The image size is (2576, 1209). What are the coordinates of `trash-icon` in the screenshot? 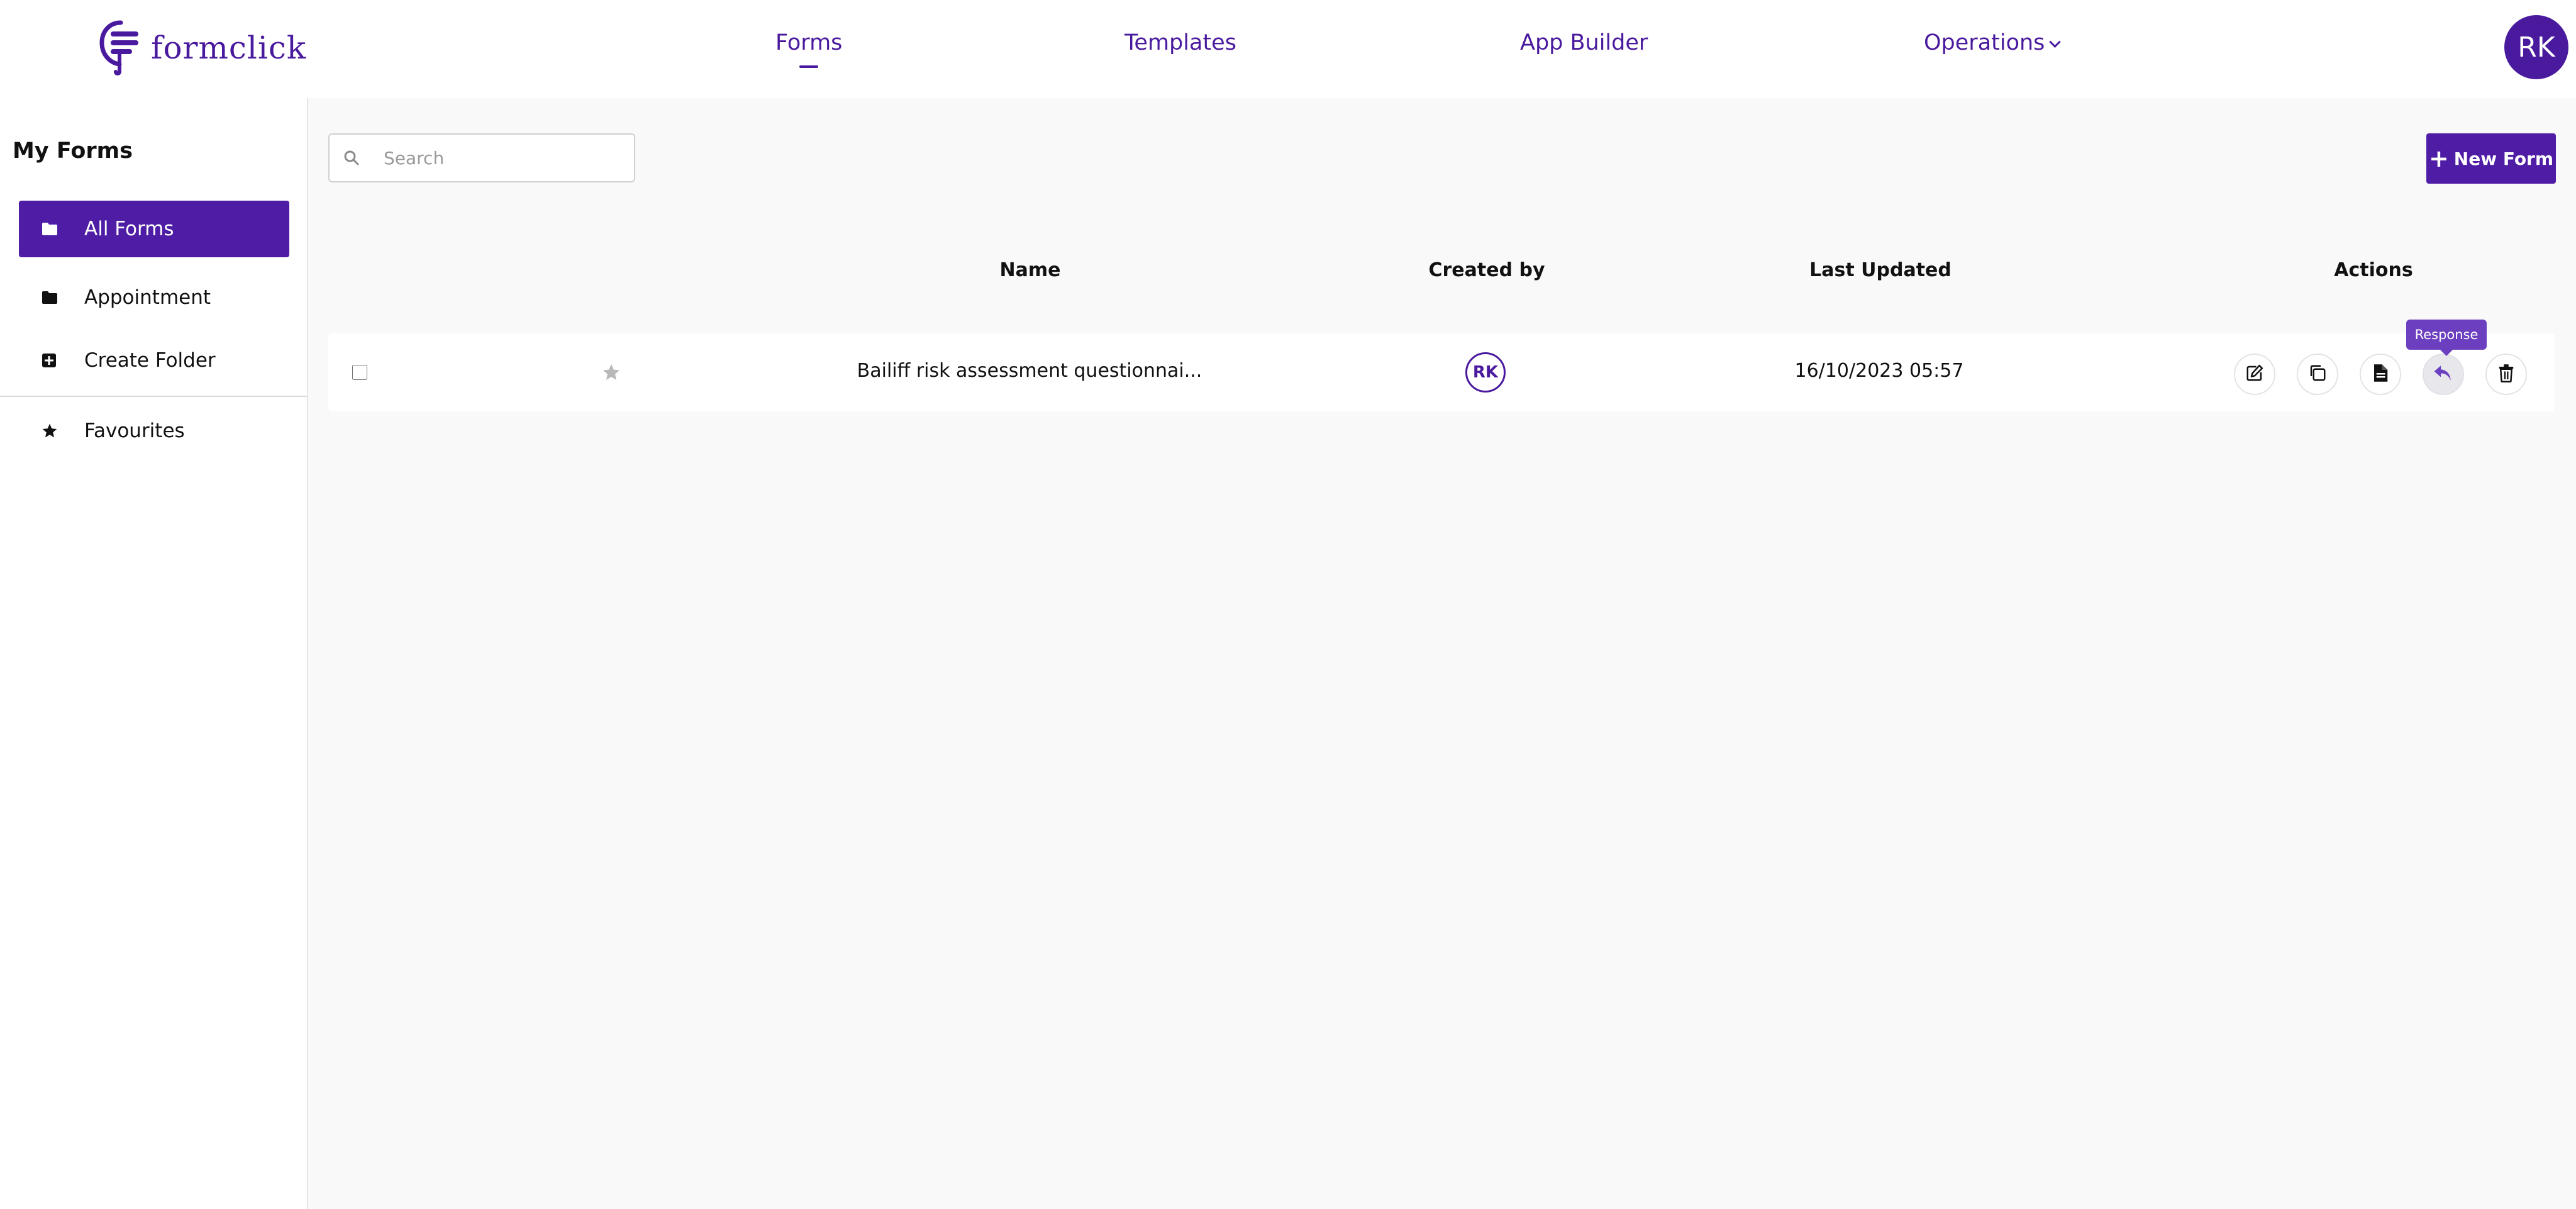 It's located at (2506, 374).